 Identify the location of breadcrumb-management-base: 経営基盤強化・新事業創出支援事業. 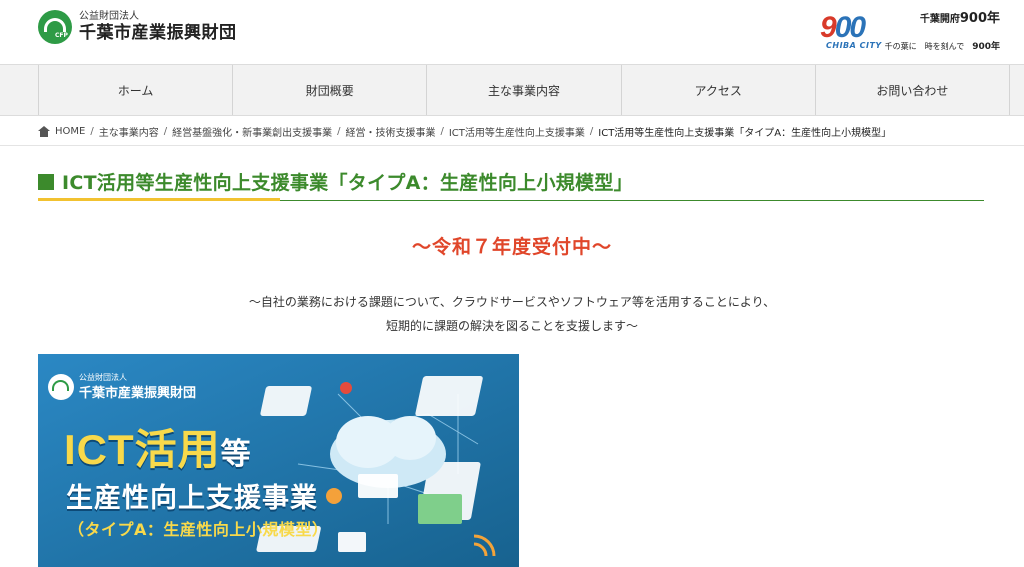
(252, 131).